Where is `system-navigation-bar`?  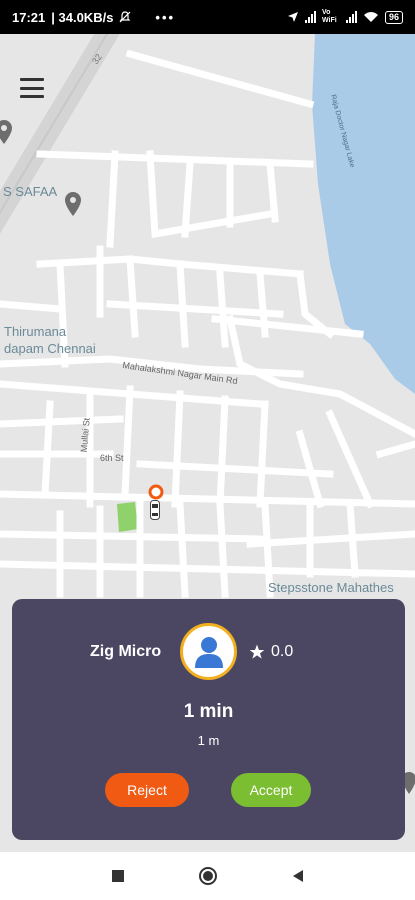
system-navigation-bar is located at coordinates (207, 876).